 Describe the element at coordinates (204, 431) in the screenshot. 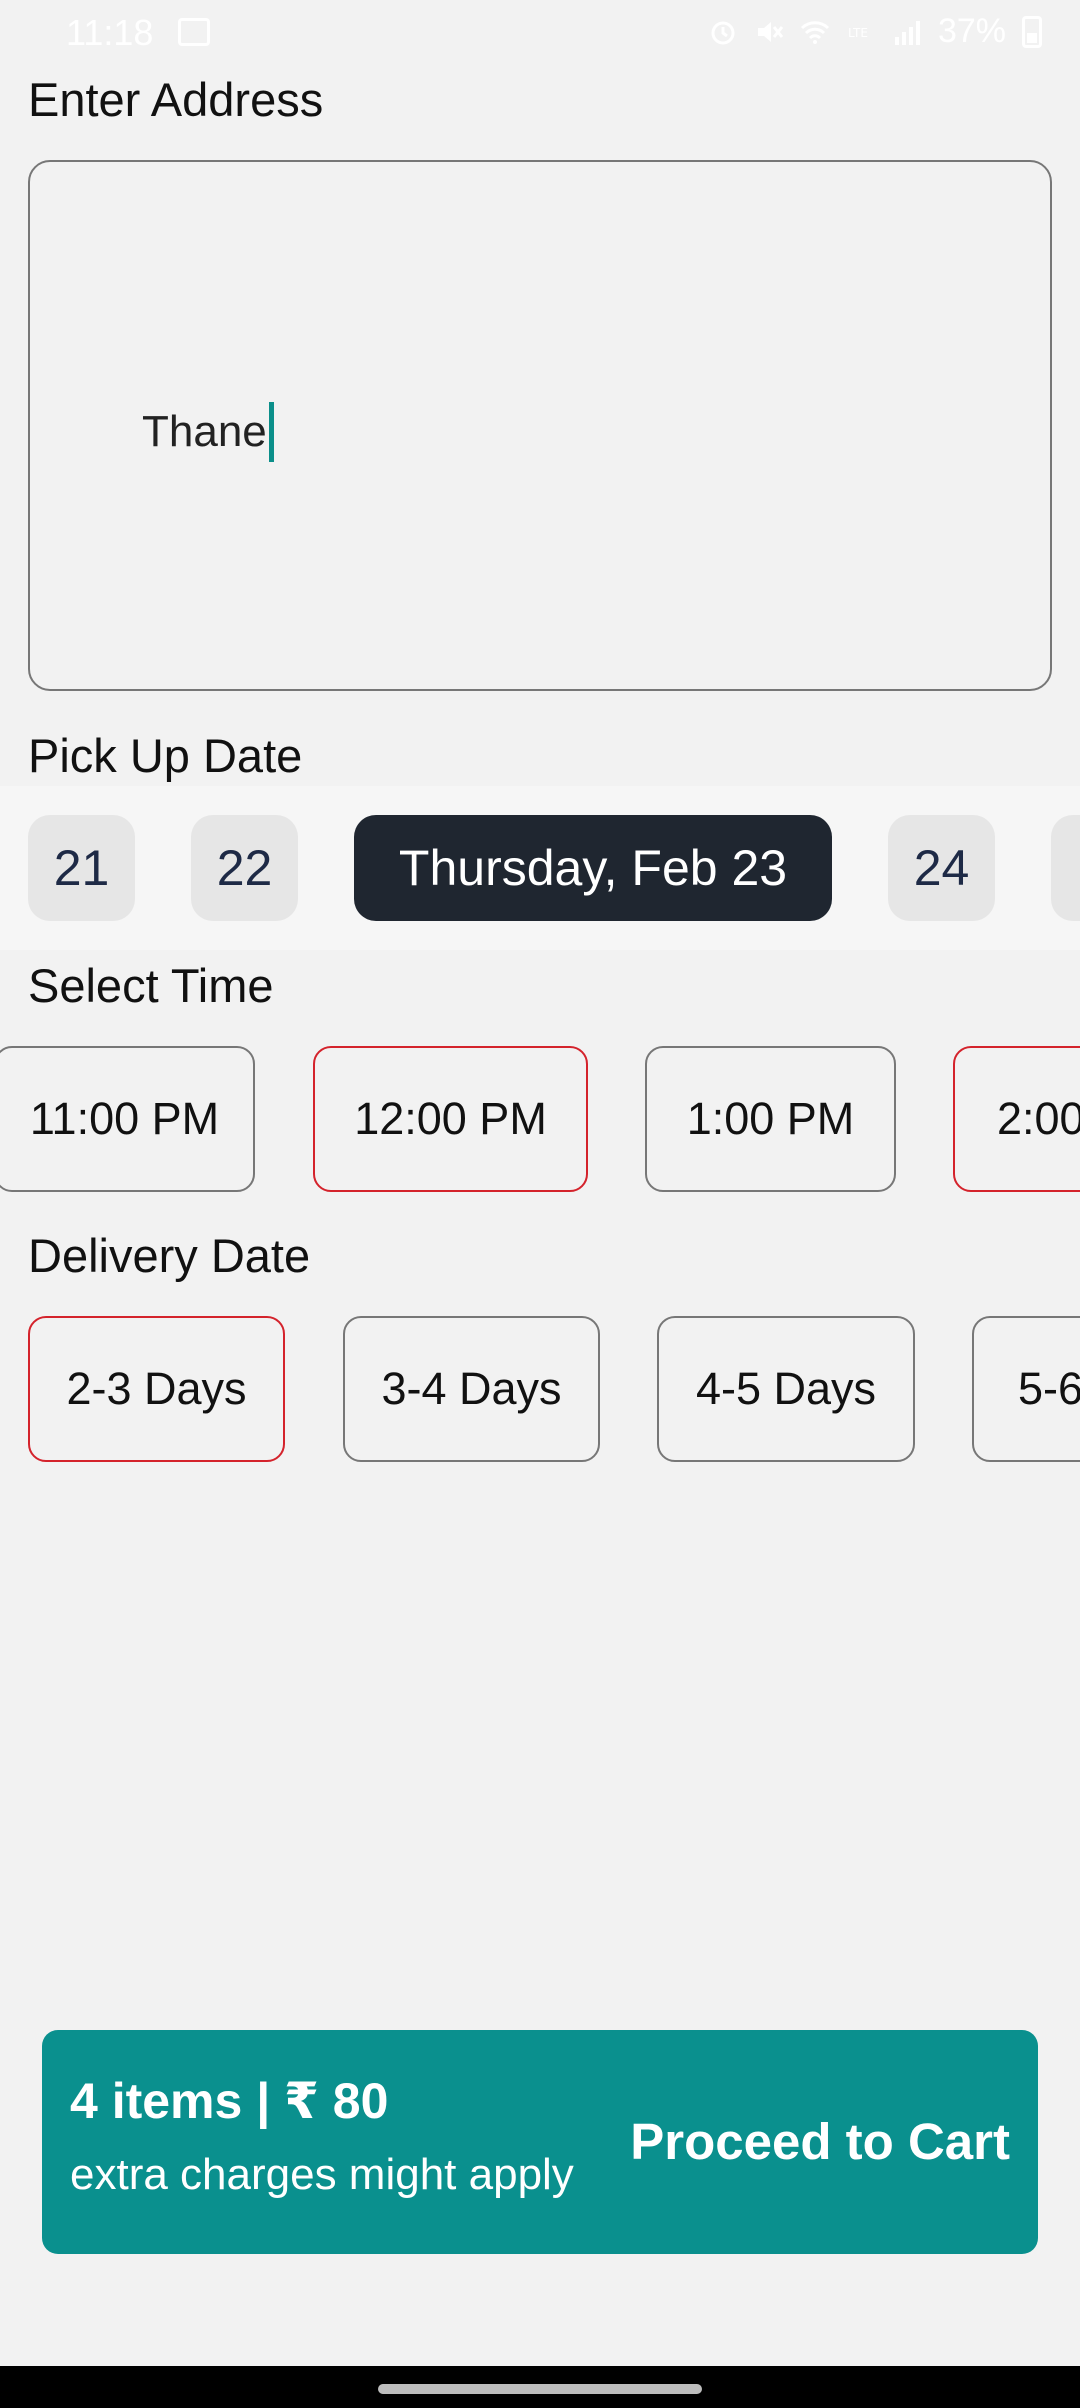

I see `address-input-value: Thane` at that location.